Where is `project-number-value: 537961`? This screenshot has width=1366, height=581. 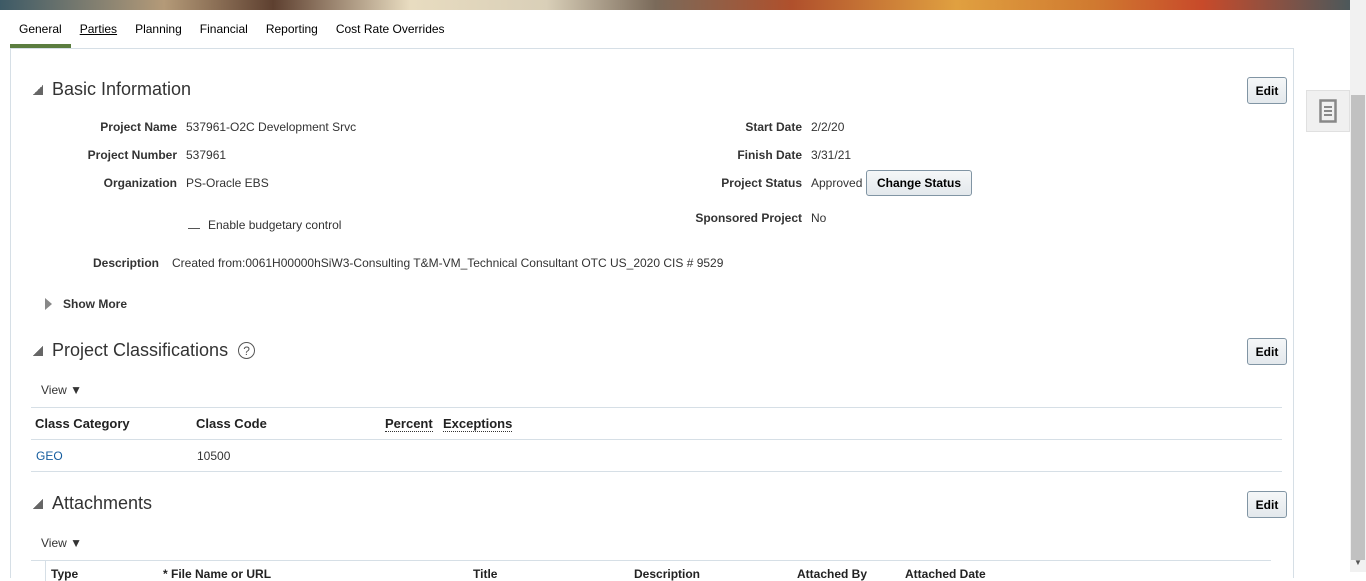
project-number-value: 537961 is located at coordinates (206, 155).